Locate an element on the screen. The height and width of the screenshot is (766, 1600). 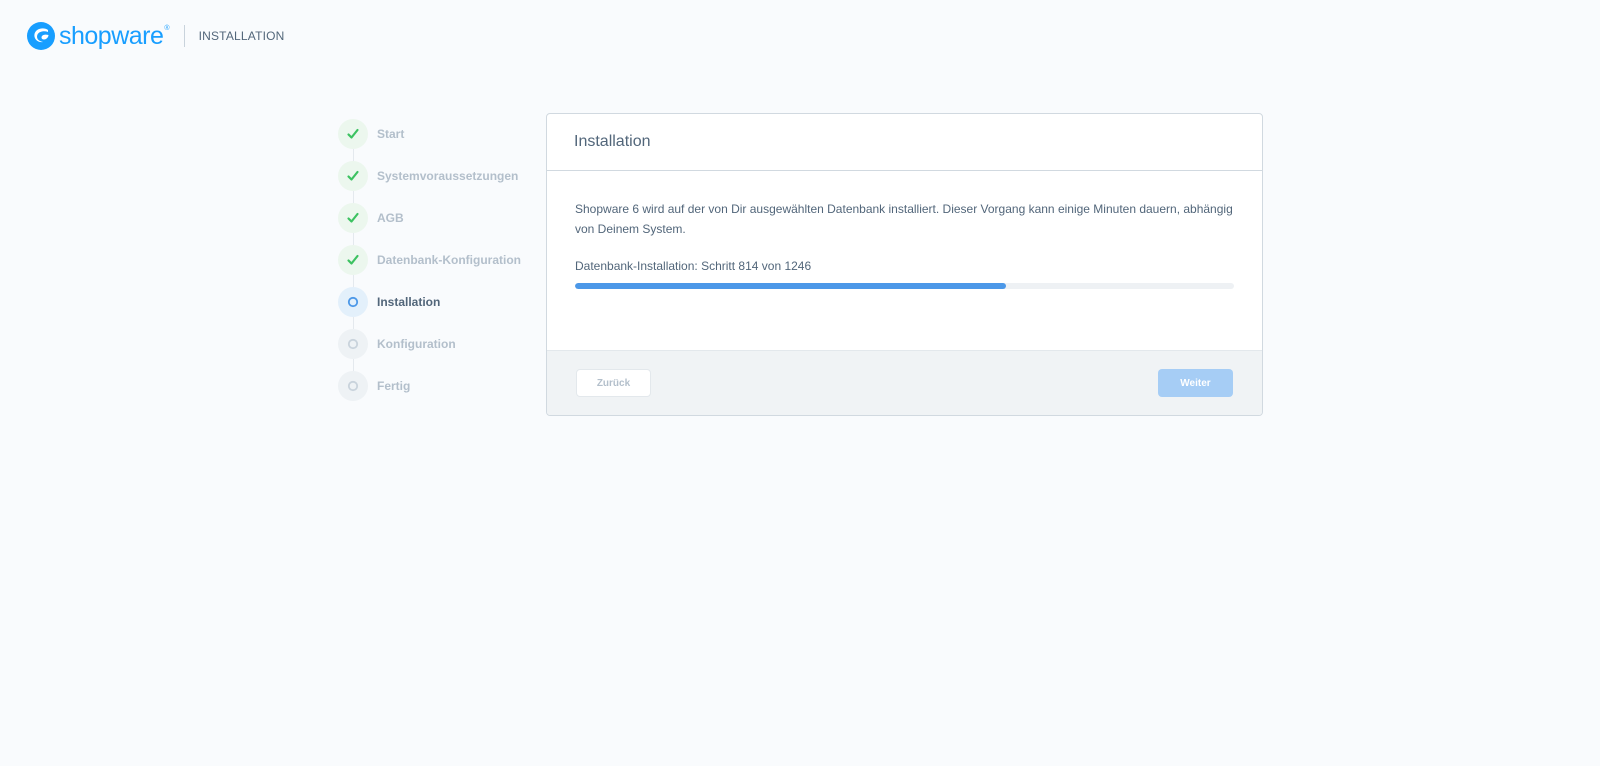
step-fertig: Fertig is located at coordinates (438, 386).